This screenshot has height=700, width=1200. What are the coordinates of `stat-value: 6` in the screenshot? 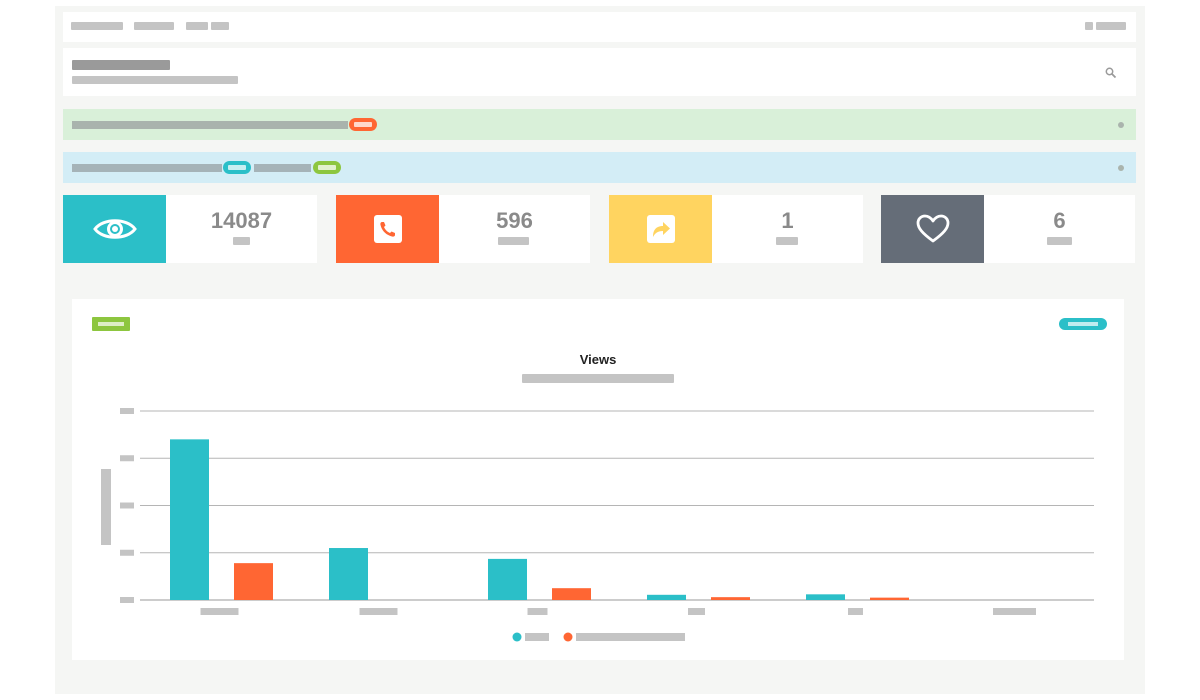 It's located at (1059, 220).